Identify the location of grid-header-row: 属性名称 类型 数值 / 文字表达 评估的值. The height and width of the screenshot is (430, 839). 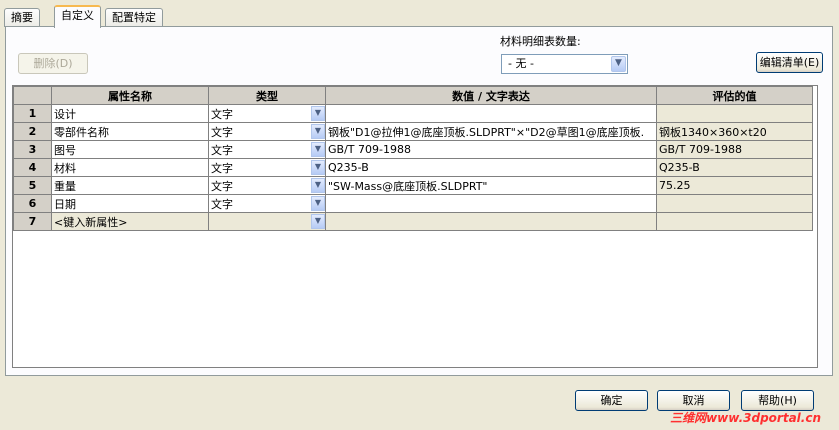
(413, 95).